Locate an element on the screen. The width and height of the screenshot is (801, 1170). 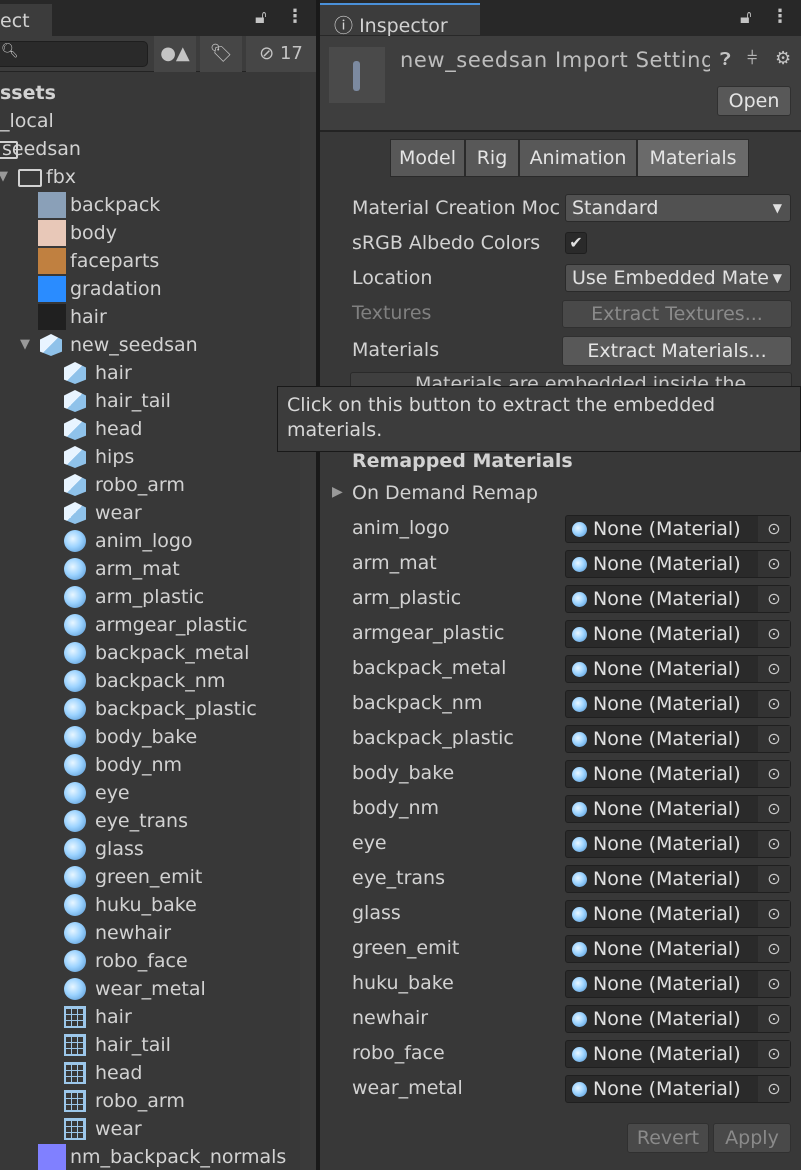
open-button: Open is located at coordinates (754, 101).